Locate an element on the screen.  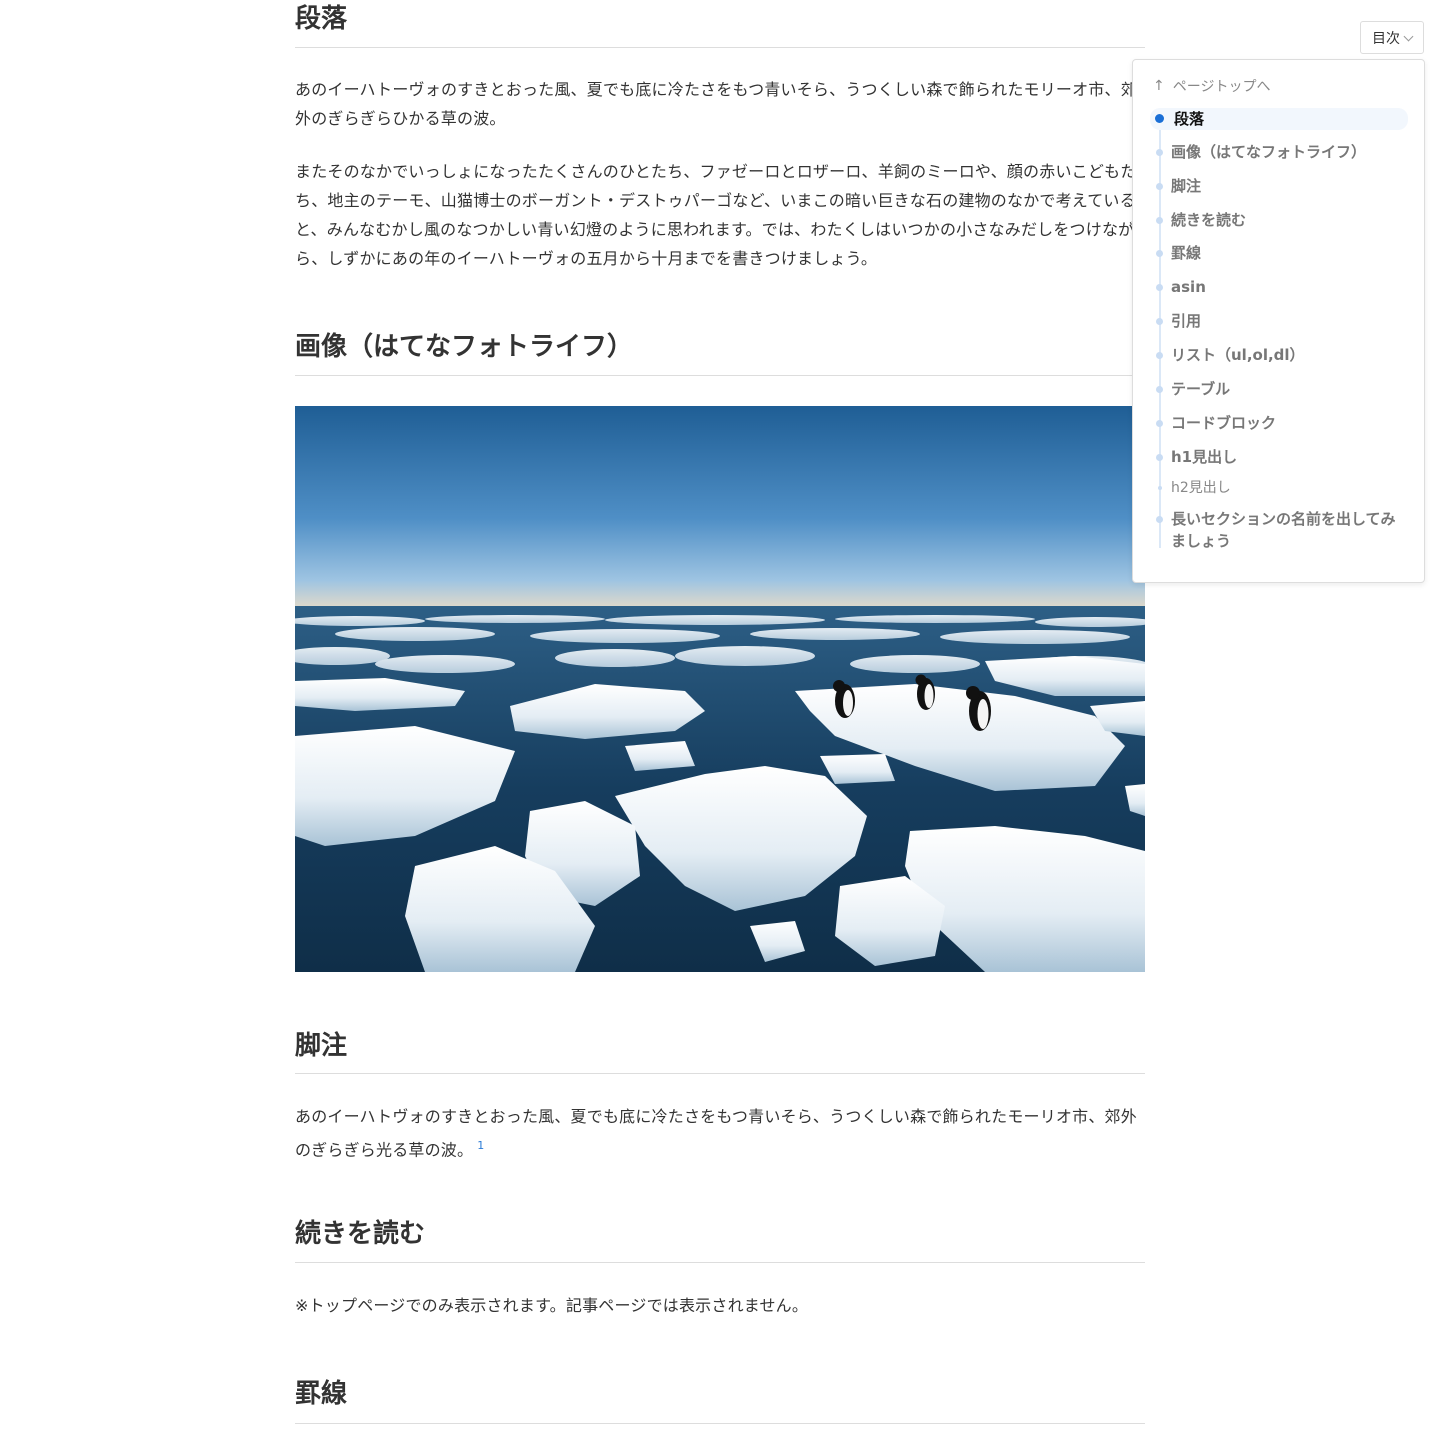
toc-active-dot-icon is located at coordinates (1159, 118).